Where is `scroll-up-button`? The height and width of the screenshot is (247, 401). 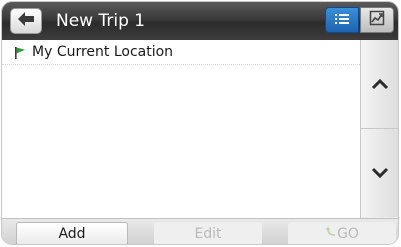 scroll-up-button is located at coordinates (379, 84).